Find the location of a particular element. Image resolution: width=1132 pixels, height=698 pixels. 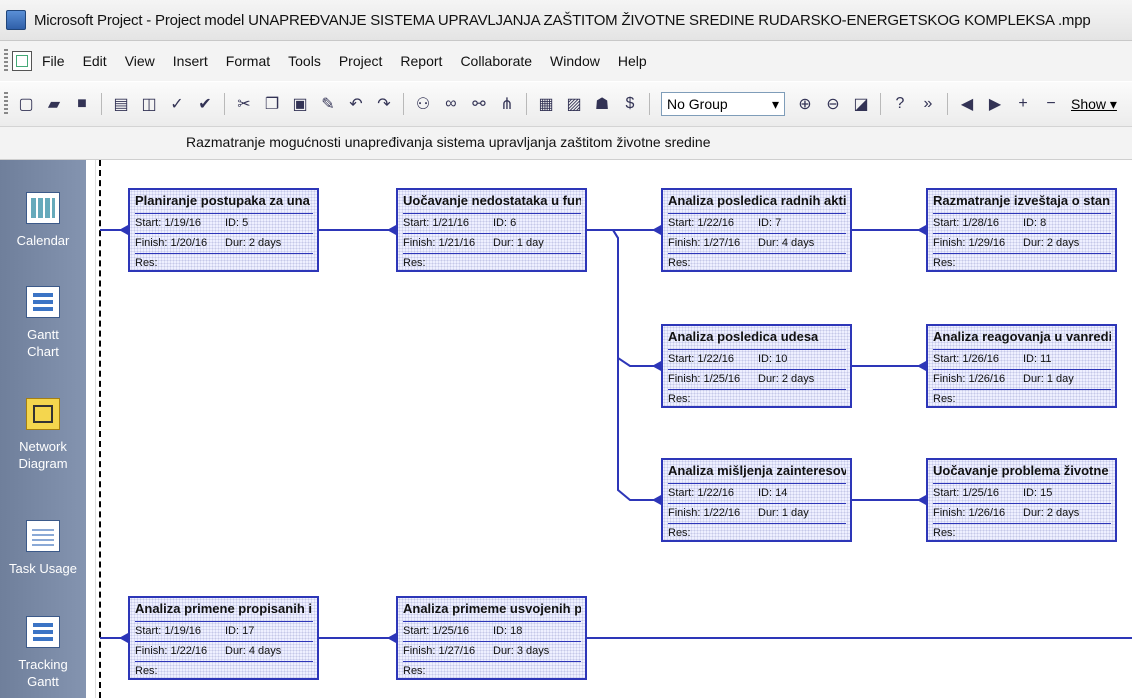

menu-insert: Insert is located at coordinates (190, 61).